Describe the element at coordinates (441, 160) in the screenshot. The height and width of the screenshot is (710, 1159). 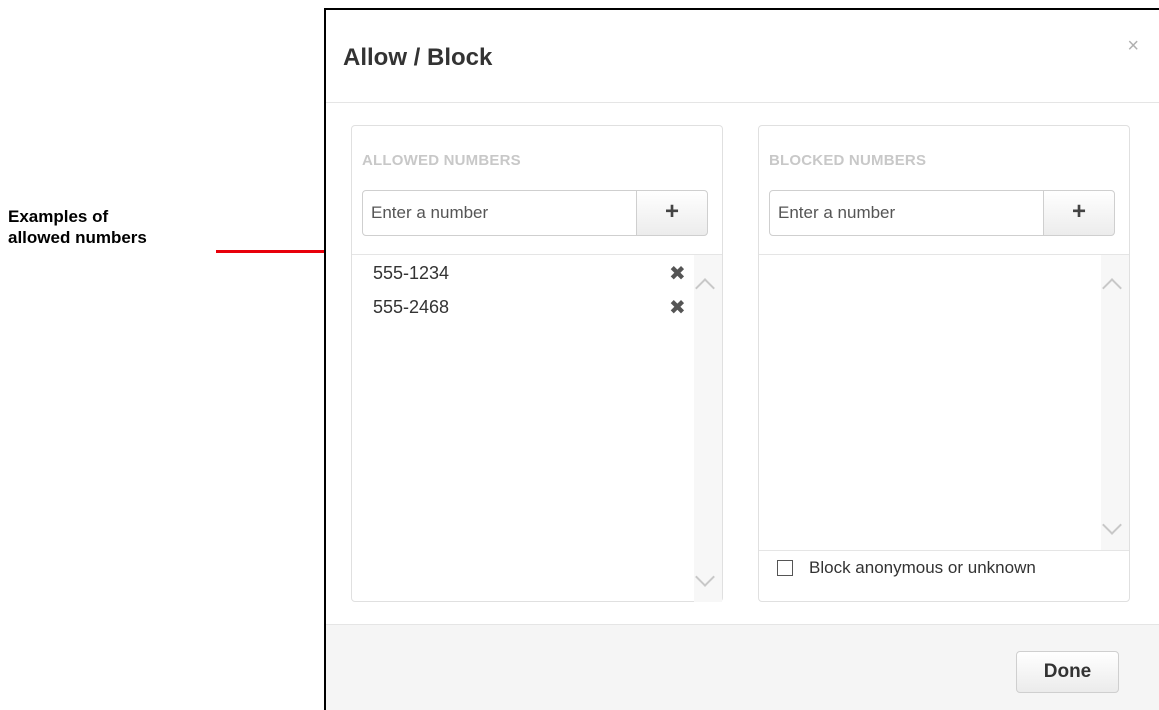
I see `allowed-numbers-heading: ALLOWED NUMBERS` at that location.